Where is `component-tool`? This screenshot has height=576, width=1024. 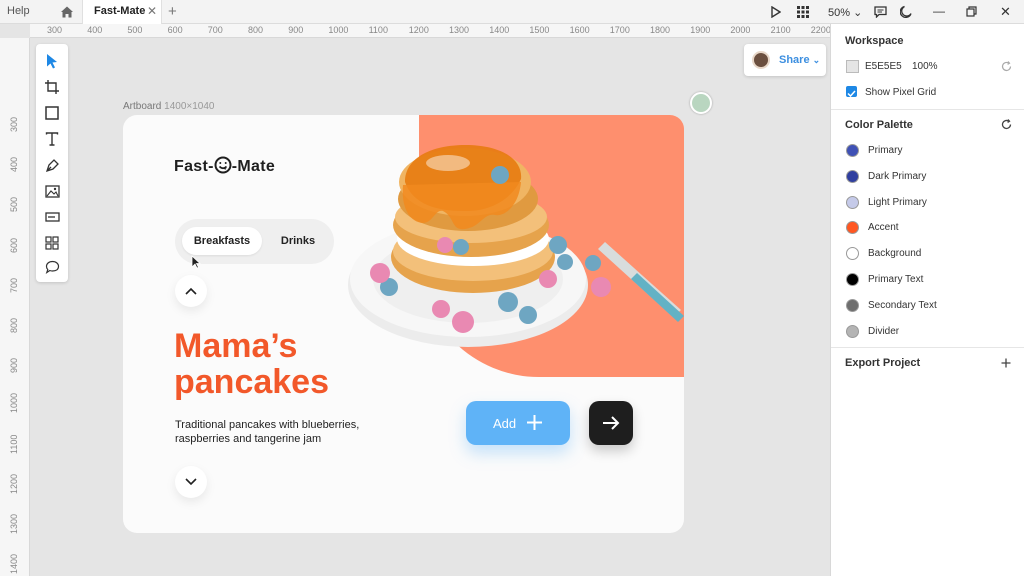 component-tool is located at coordinates (52, 217).